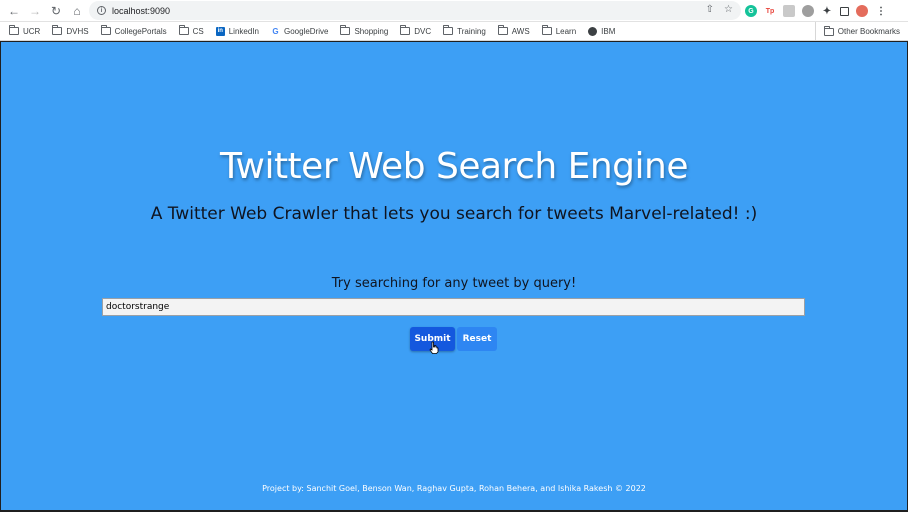 The height and width of the screenshot is (512, 908). I want to click on bookmark-dvc: DVC, so click(416, 30).